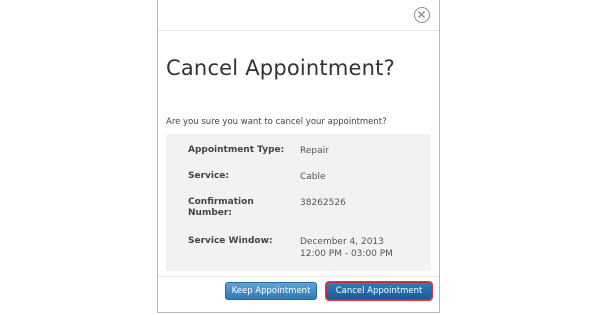 The image size is (600, 315). Describe the element at coordinates (379, 291) in the screenshot. I see `cancel-appointment-button: Cancel Appointment` at that location.